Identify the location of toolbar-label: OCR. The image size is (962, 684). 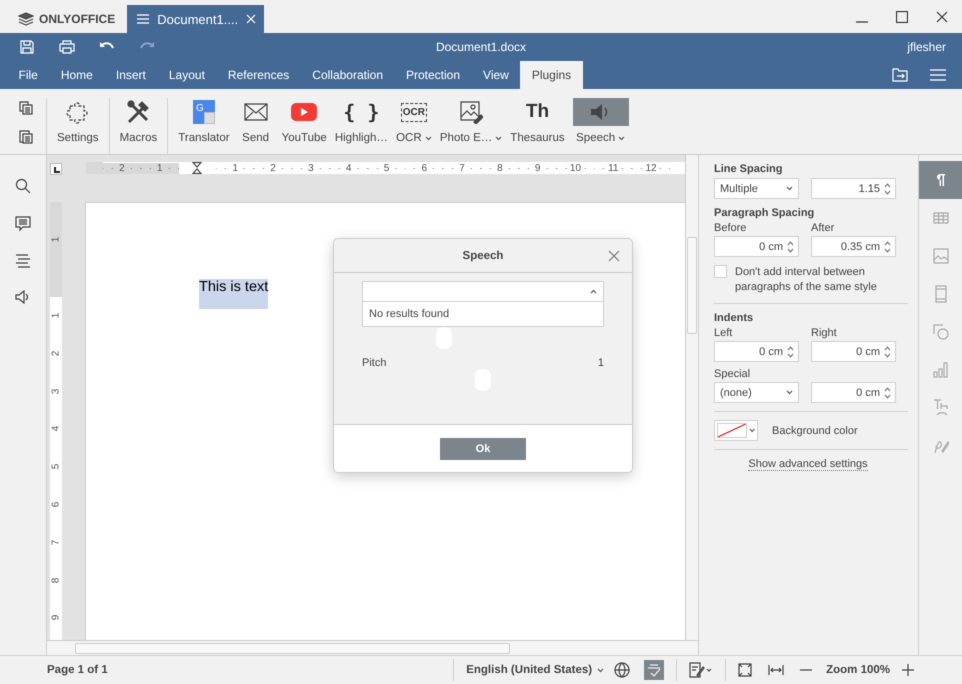
(409, 138).